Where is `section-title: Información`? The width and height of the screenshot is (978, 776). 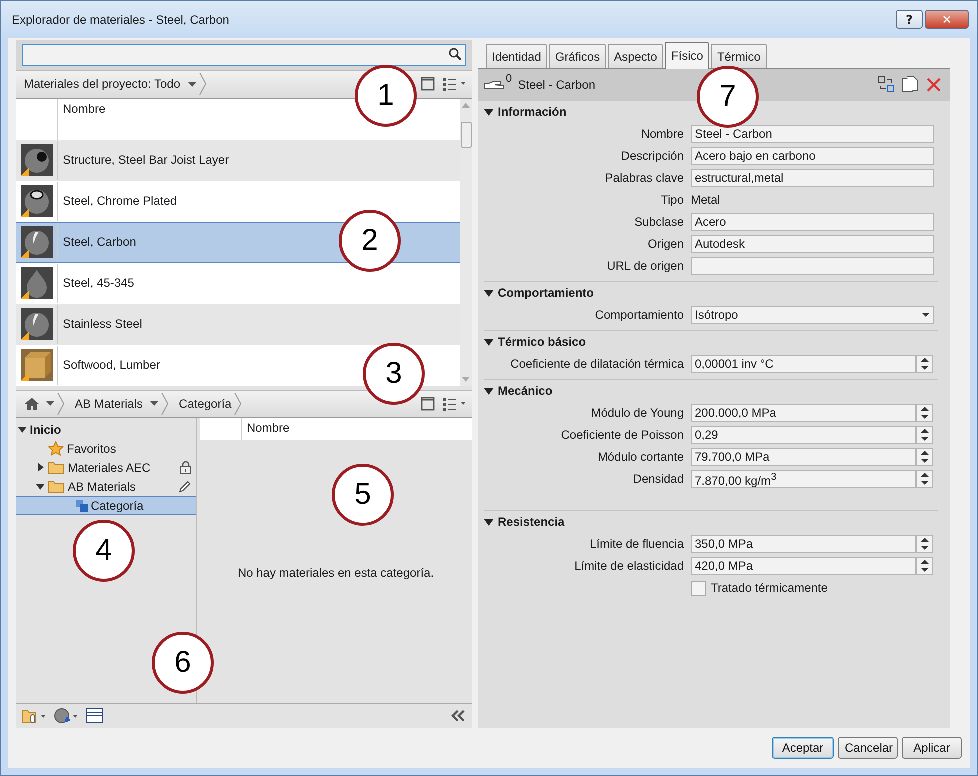 section-title: Información is located at coordinates (532, 112).